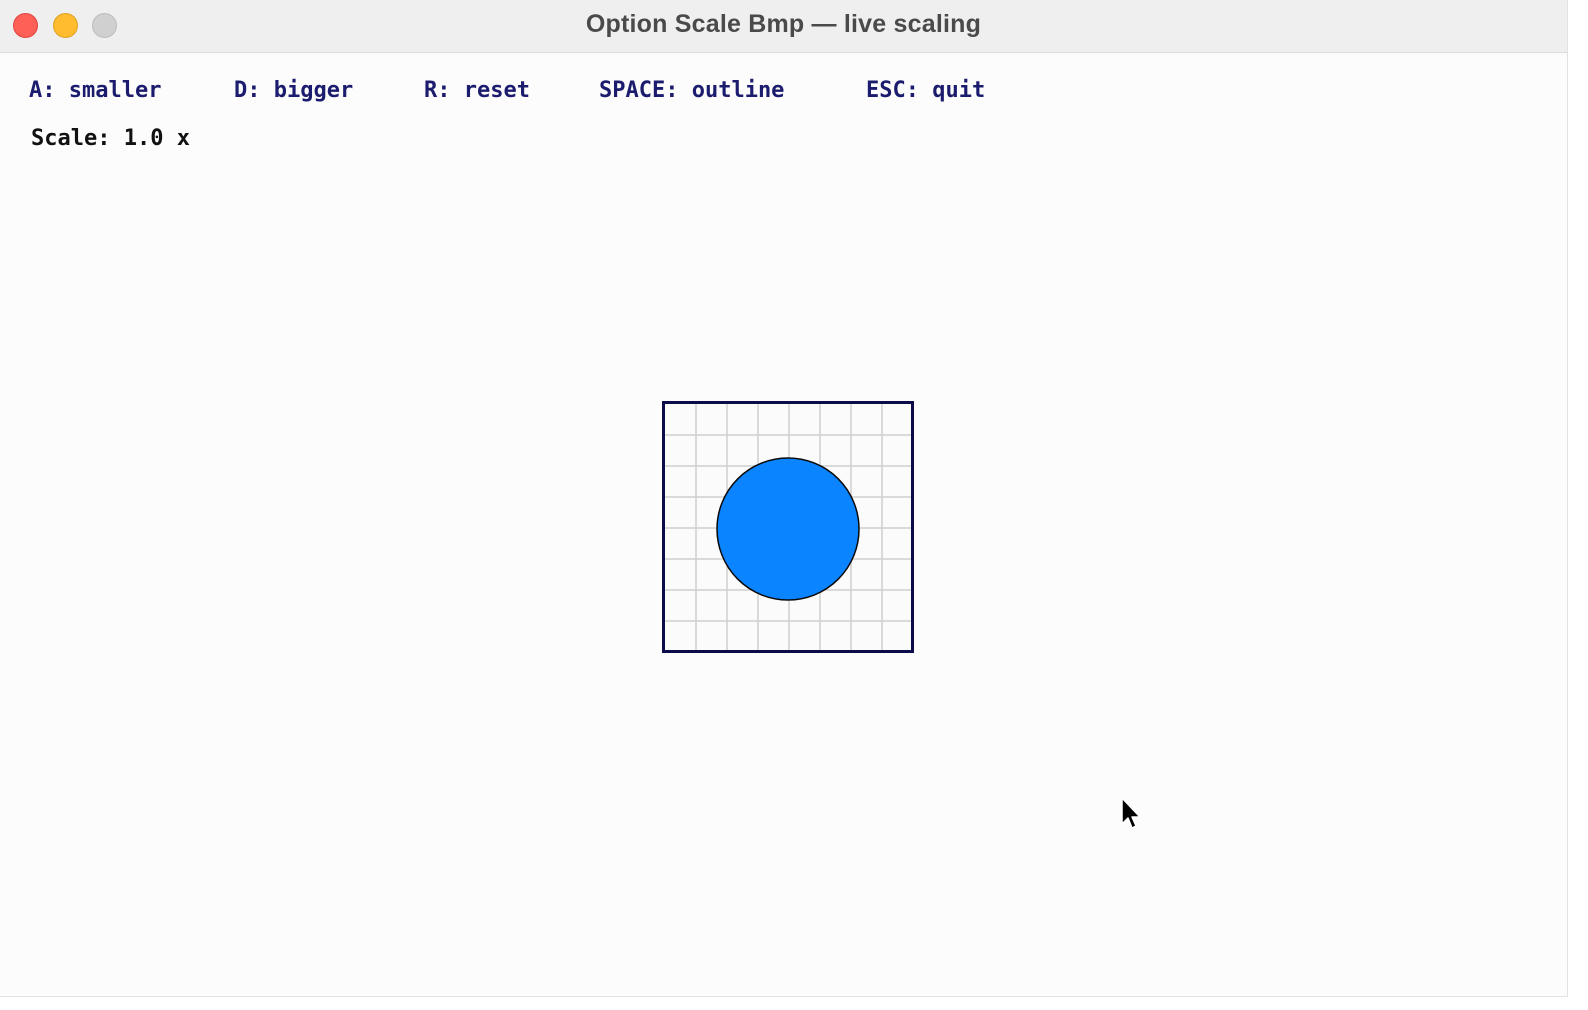  I want to click on control-reset: R: reset, so click(477, 90).